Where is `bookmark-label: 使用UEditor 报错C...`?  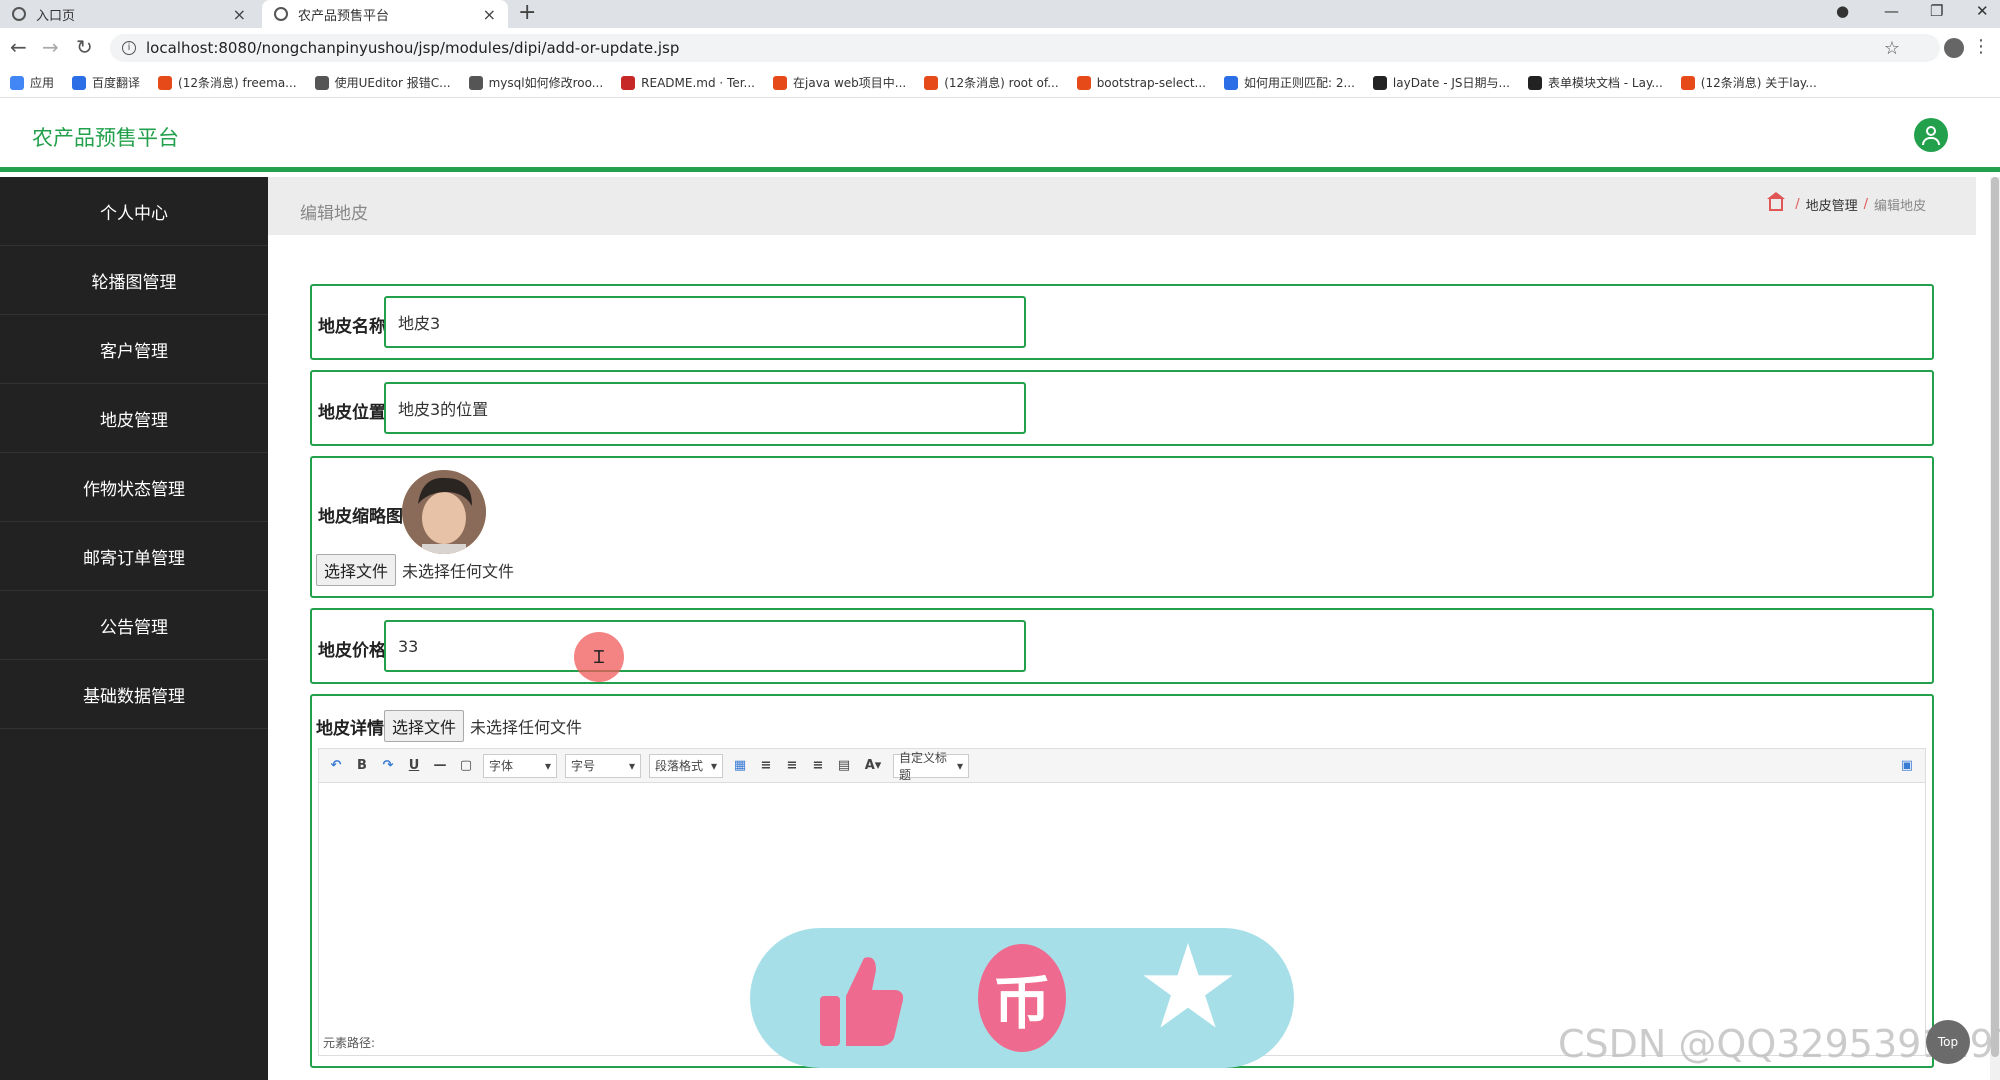
bookmark-label: 使用UEditor 报错C... is located at coordinates (392, 83).